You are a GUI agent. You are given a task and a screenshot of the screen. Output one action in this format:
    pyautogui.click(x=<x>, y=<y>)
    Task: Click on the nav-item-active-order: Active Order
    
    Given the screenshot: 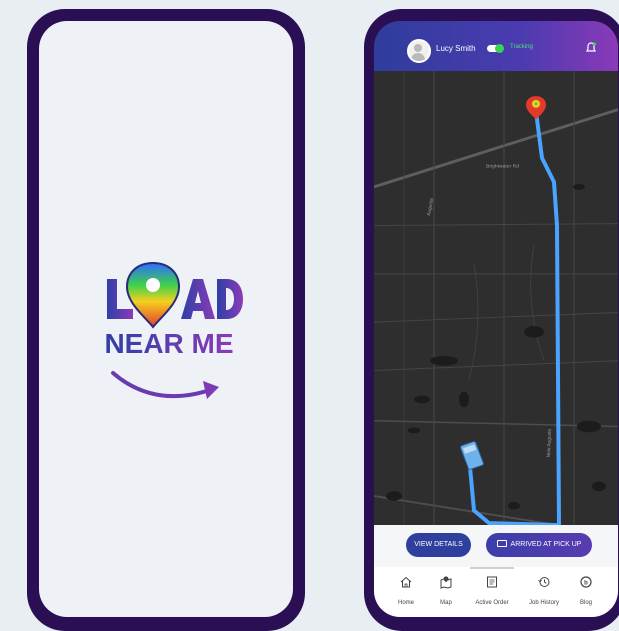 What is the action you would take?
    pyautogui.click(x=492, y=592)
    